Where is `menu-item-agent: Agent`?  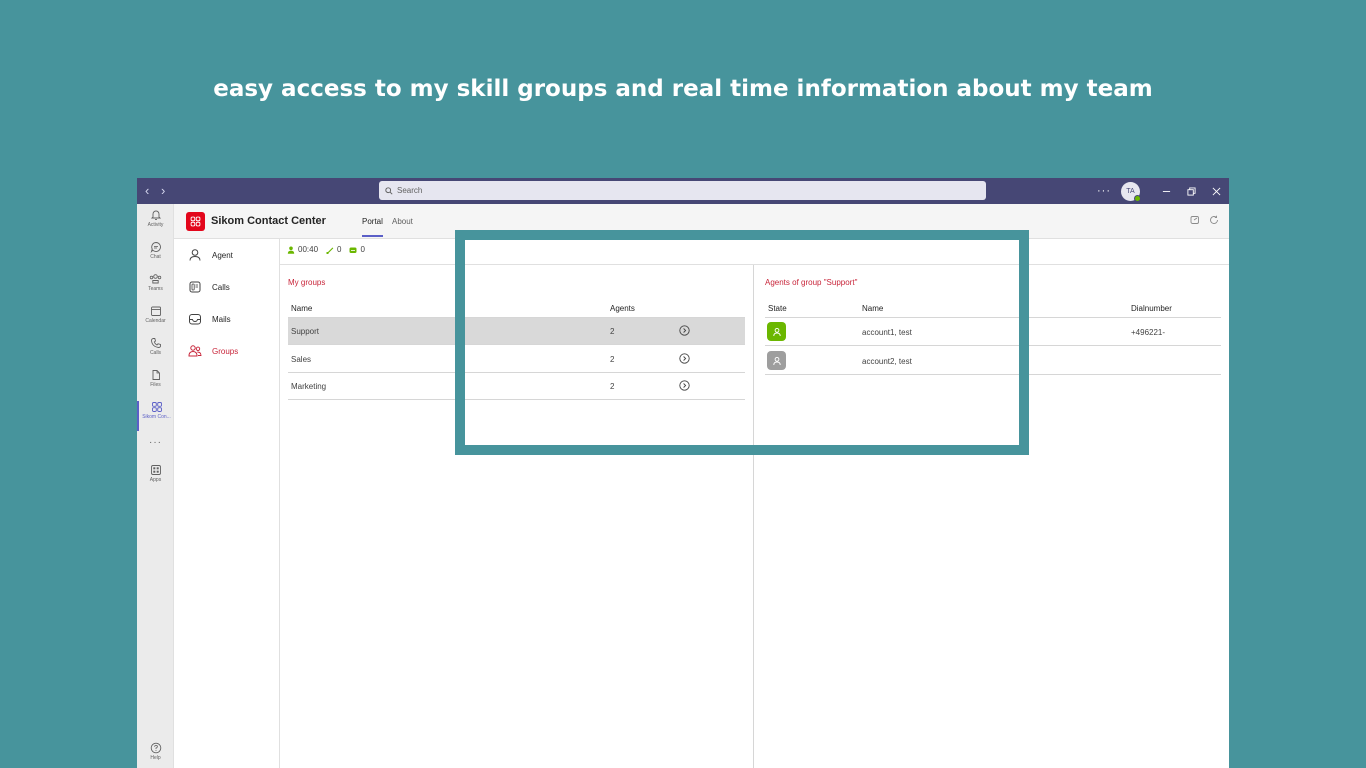
menu-item-agent: Agent is located at coordinates (210, 255).